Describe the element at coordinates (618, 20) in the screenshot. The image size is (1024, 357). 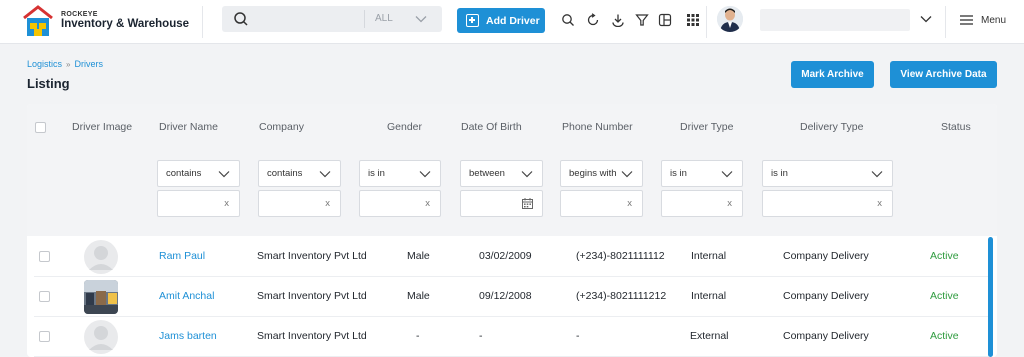
I see `download-icon` at that location.